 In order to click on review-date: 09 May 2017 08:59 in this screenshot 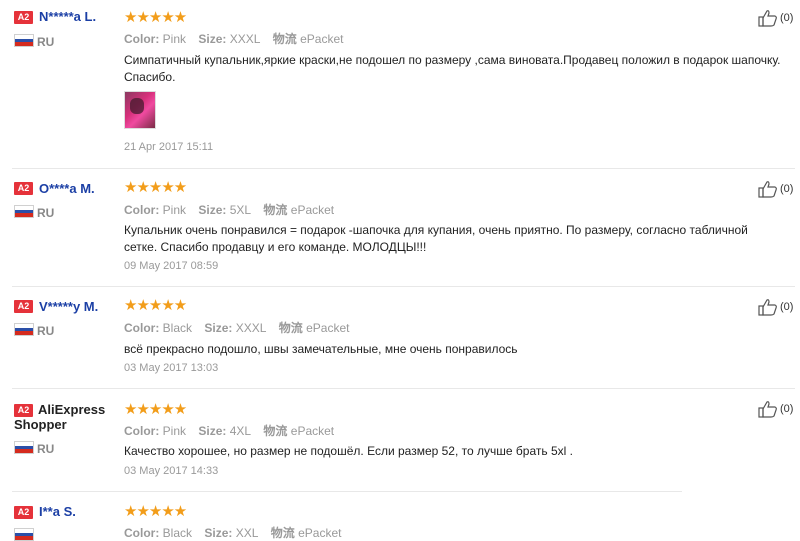, I will do `click(171, 266)`.